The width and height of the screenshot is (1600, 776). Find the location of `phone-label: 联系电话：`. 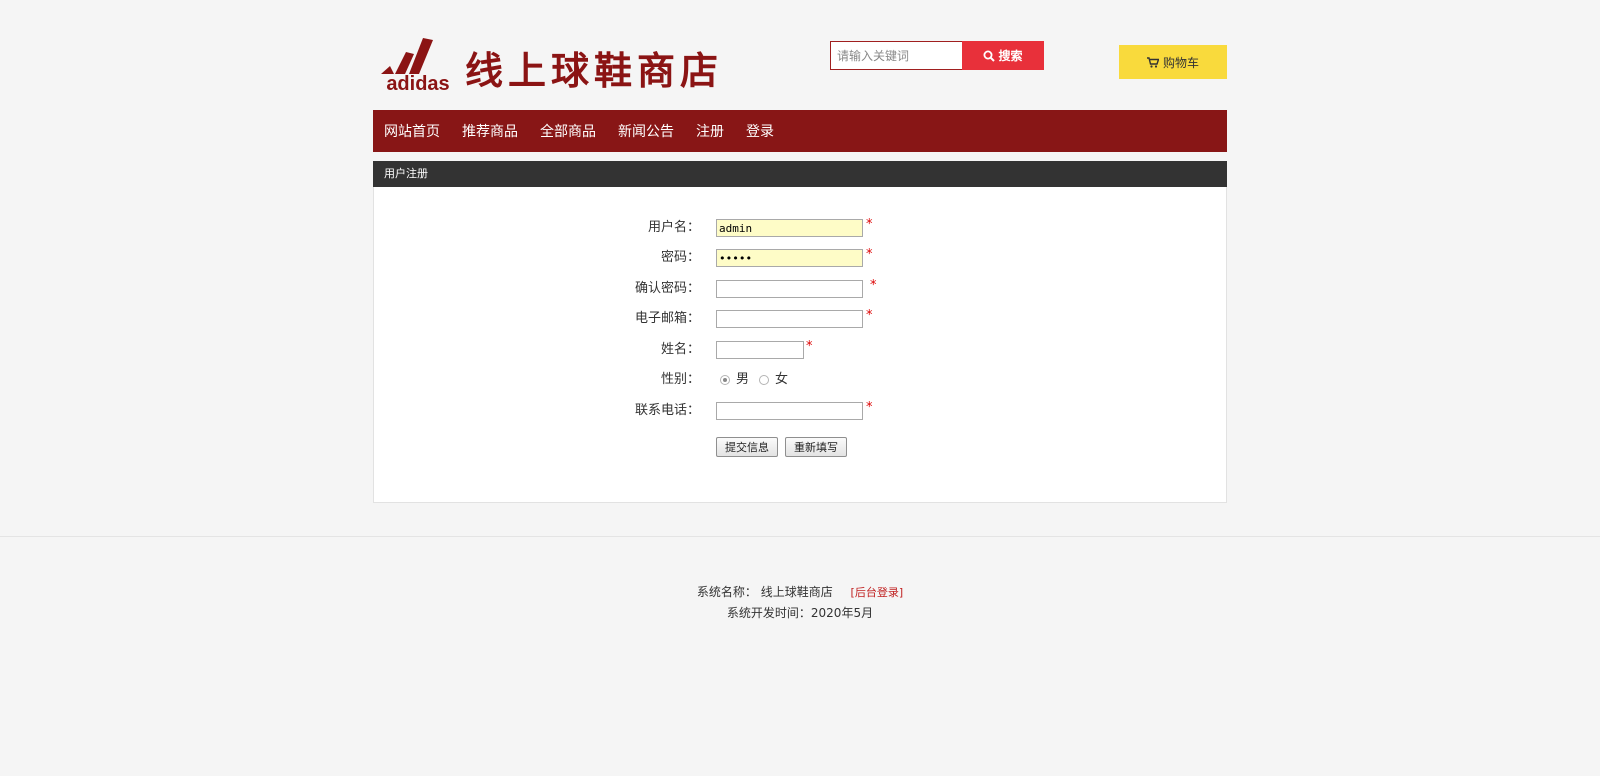

phone-label: 联系电话： is located at coordinates (667, 410).